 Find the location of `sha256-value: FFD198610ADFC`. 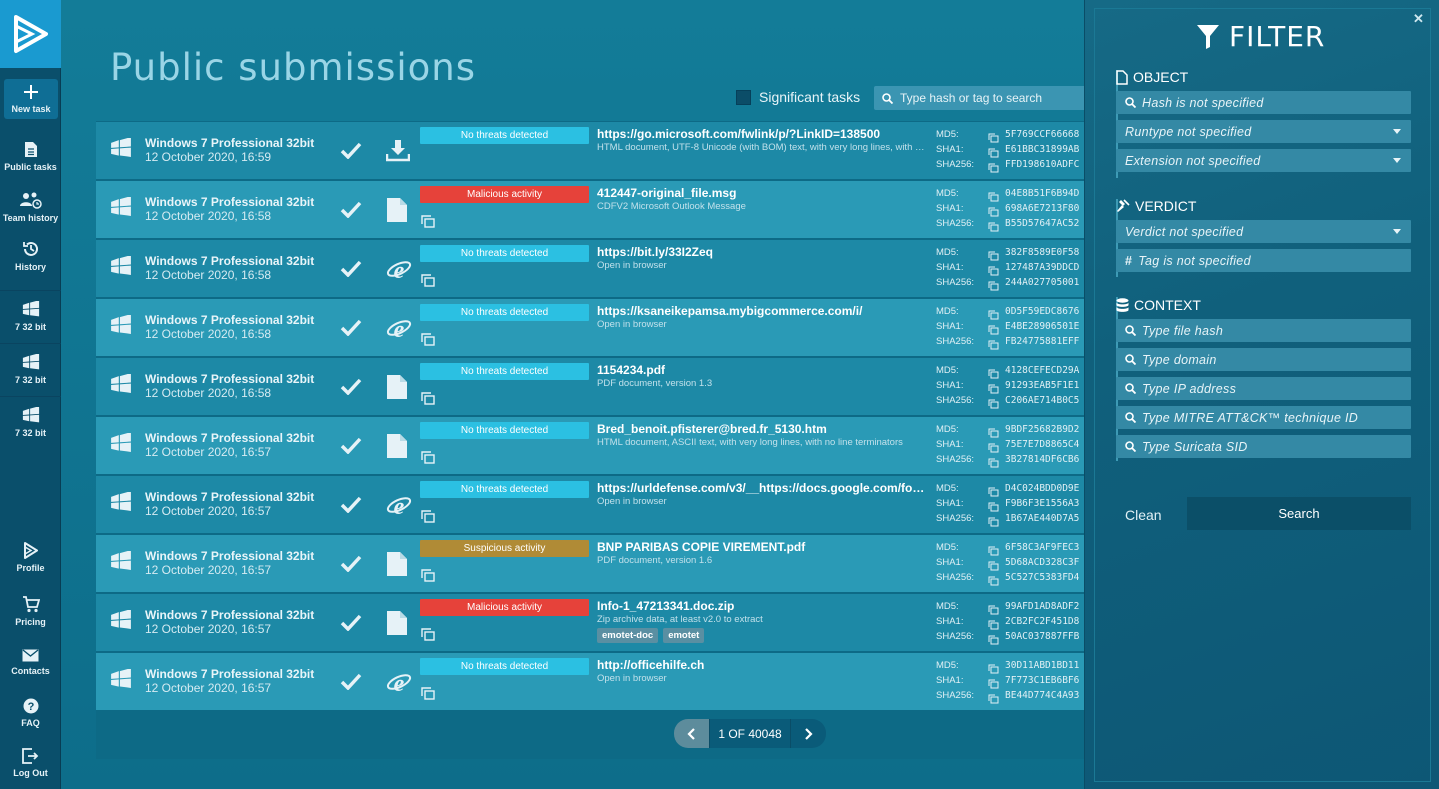

sha256-value: FFD198610ADFC is located at coordinates (1046, 164).